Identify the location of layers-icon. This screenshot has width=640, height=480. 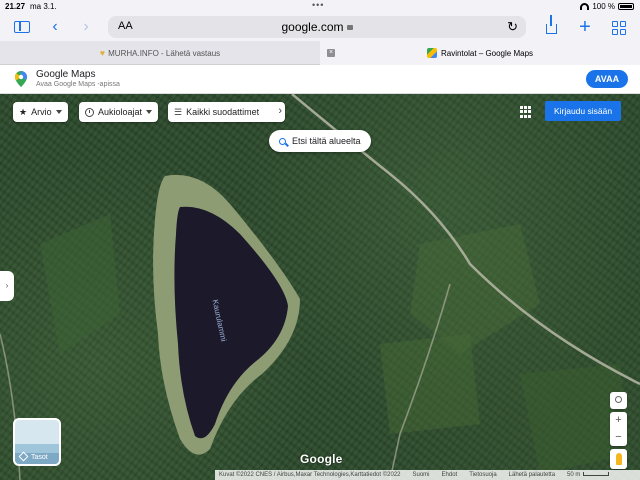
(23, 456).